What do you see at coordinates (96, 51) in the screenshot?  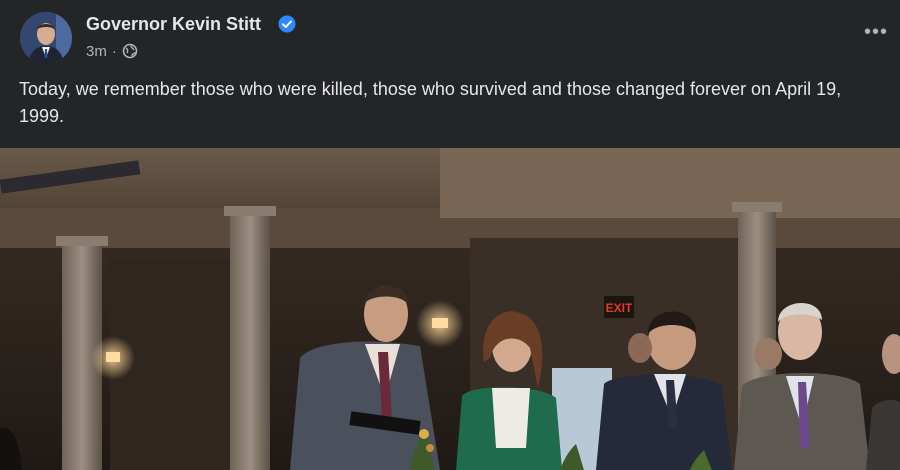 I see `post-timestamp: 3m` at bounding box center [96, 51].